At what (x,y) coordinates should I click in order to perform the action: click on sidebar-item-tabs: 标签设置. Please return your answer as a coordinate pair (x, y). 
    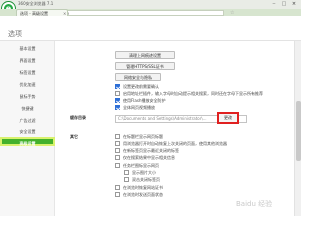
    Looking at the image, I should click on (27, 72).